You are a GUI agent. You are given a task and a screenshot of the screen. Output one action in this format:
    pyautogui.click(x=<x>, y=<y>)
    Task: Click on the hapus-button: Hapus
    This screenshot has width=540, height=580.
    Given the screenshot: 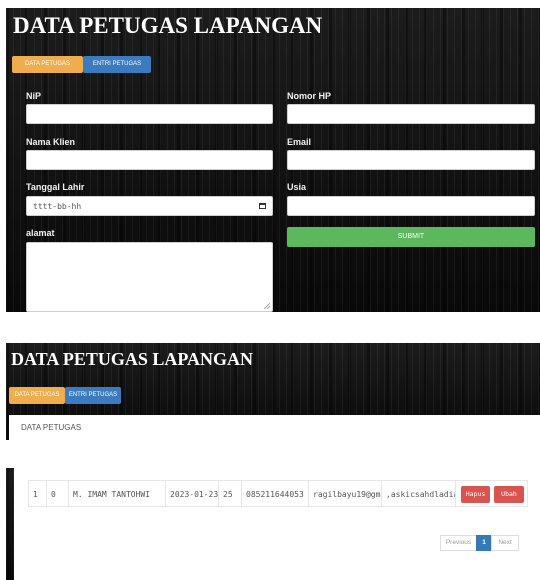 What is the action you would take?
    pyautogui.click(x=475, y=494)
    